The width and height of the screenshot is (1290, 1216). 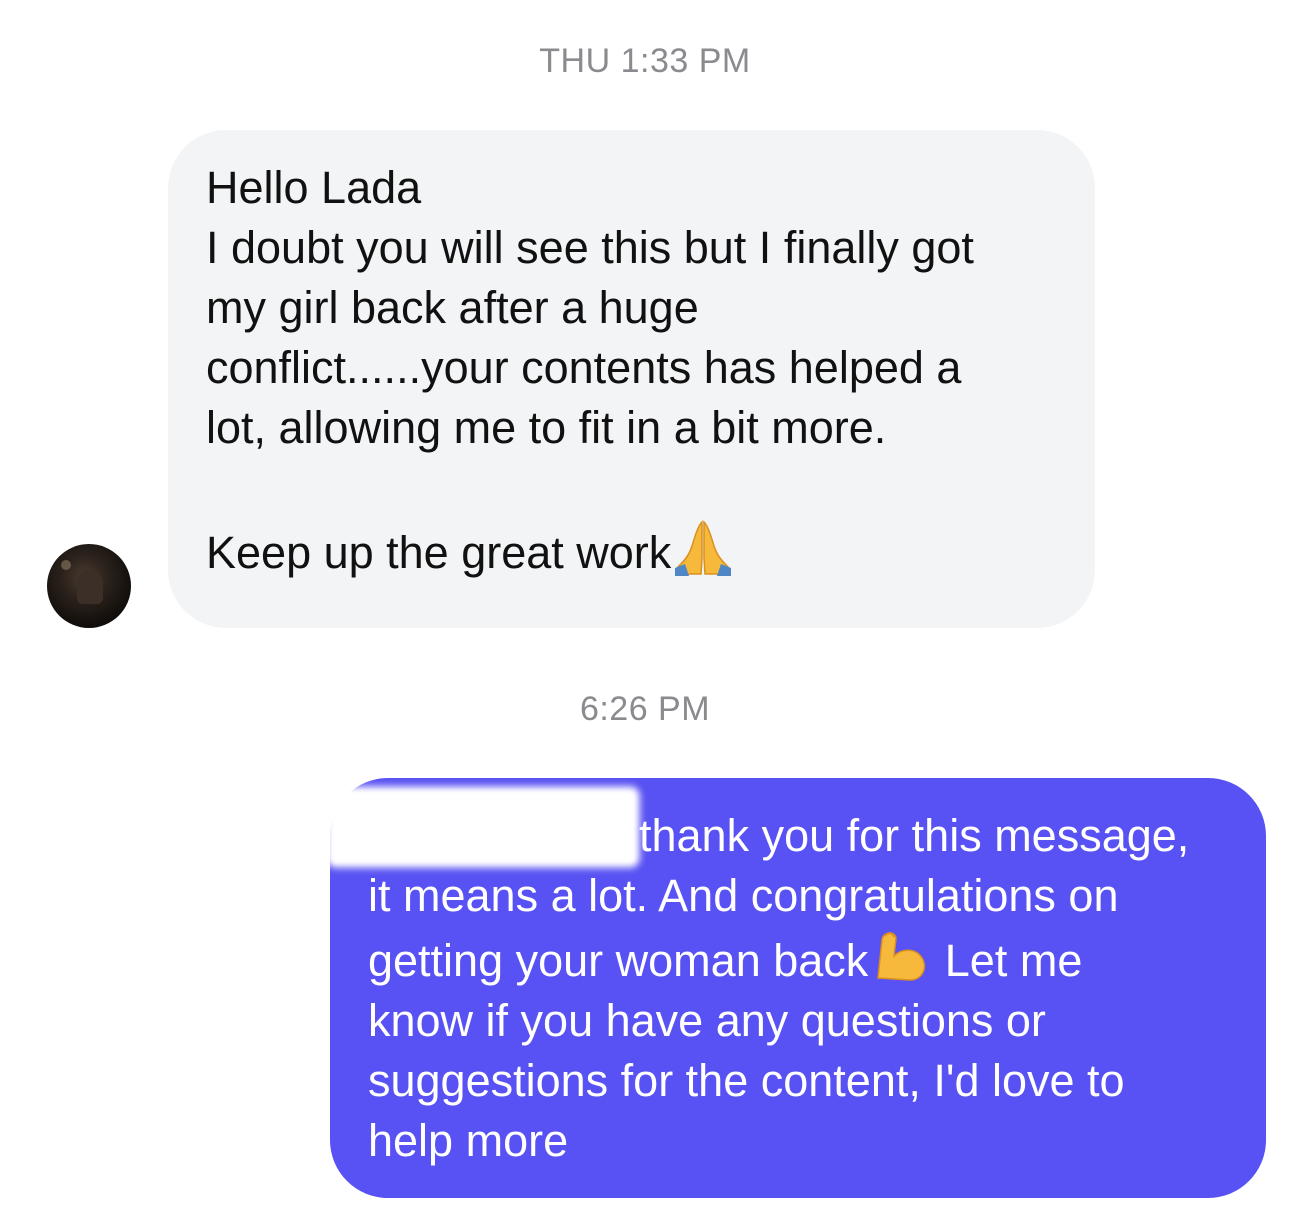 I want to click on message-line: know if you have any questions or, so click(x=707, y=1020).